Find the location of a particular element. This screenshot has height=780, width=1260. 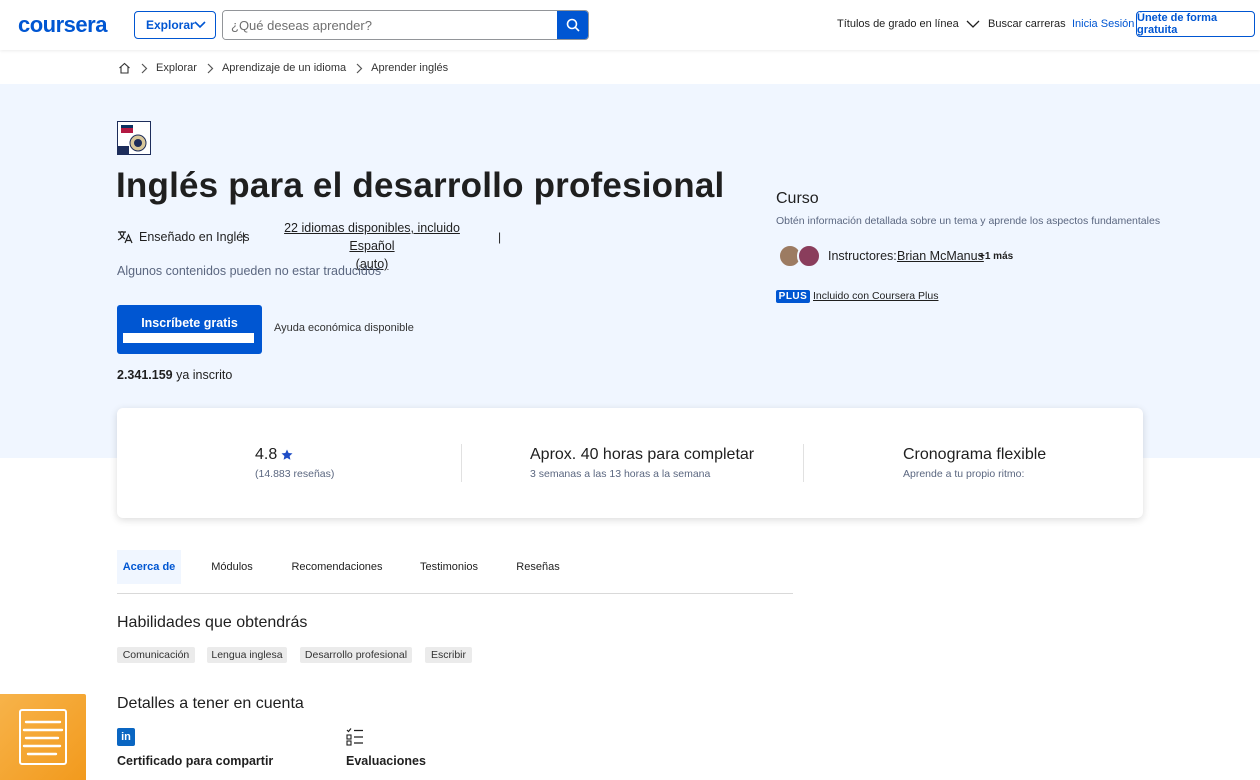

breadcrumb-item-english: Aprender inglés is located at coordinates (409, 68).